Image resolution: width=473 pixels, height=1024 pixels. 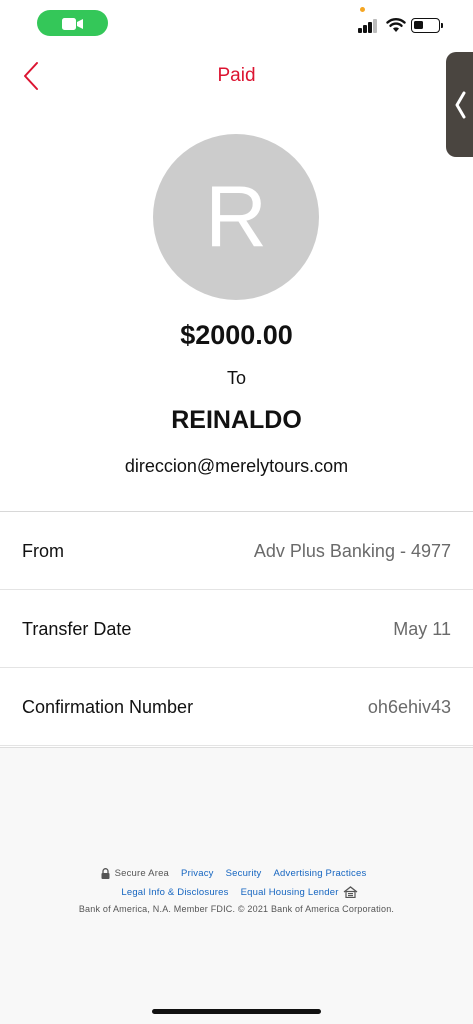 I want to click on legal-info-link: Legal Info & Disclosures, so click(x=174, y=892).